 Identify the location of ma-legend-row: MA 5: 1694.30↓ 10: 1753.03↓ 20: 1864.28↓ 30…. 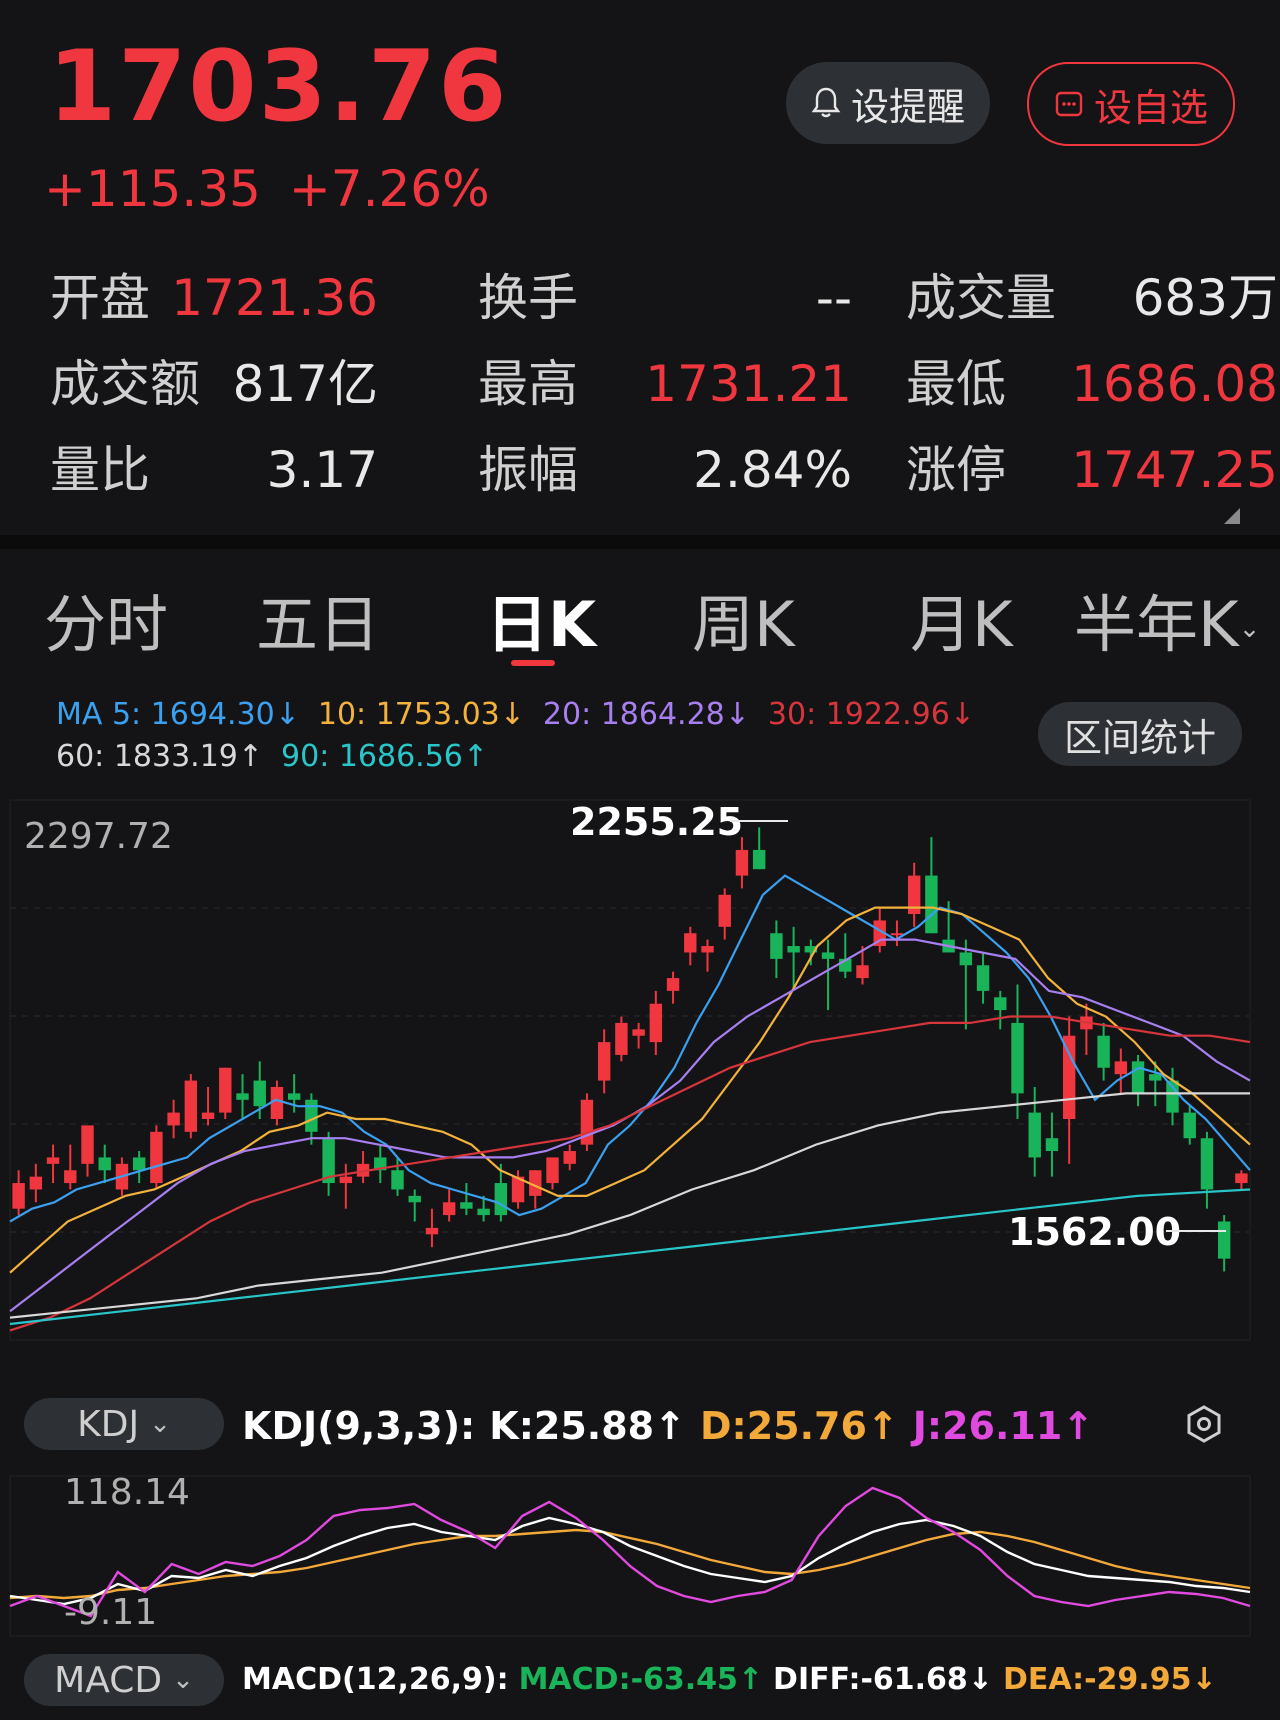
(524, 715).